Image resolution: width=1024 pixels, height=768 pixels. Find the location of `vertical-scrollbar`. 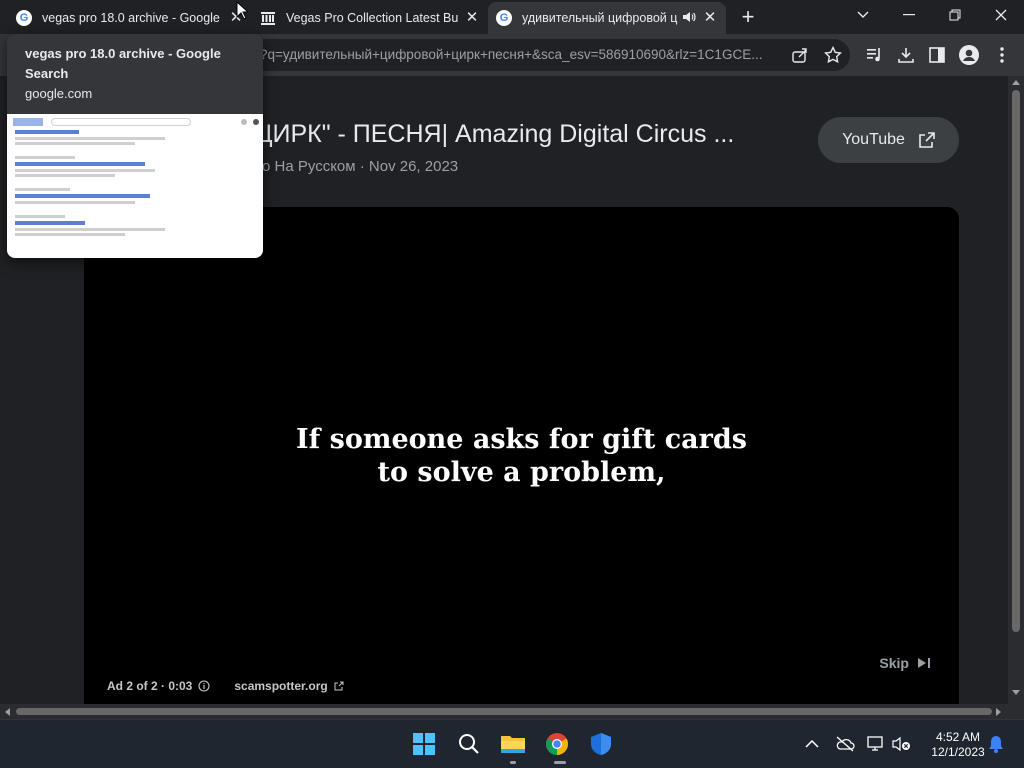

vertical-scrollbar is located at coordinates (1016, 390).